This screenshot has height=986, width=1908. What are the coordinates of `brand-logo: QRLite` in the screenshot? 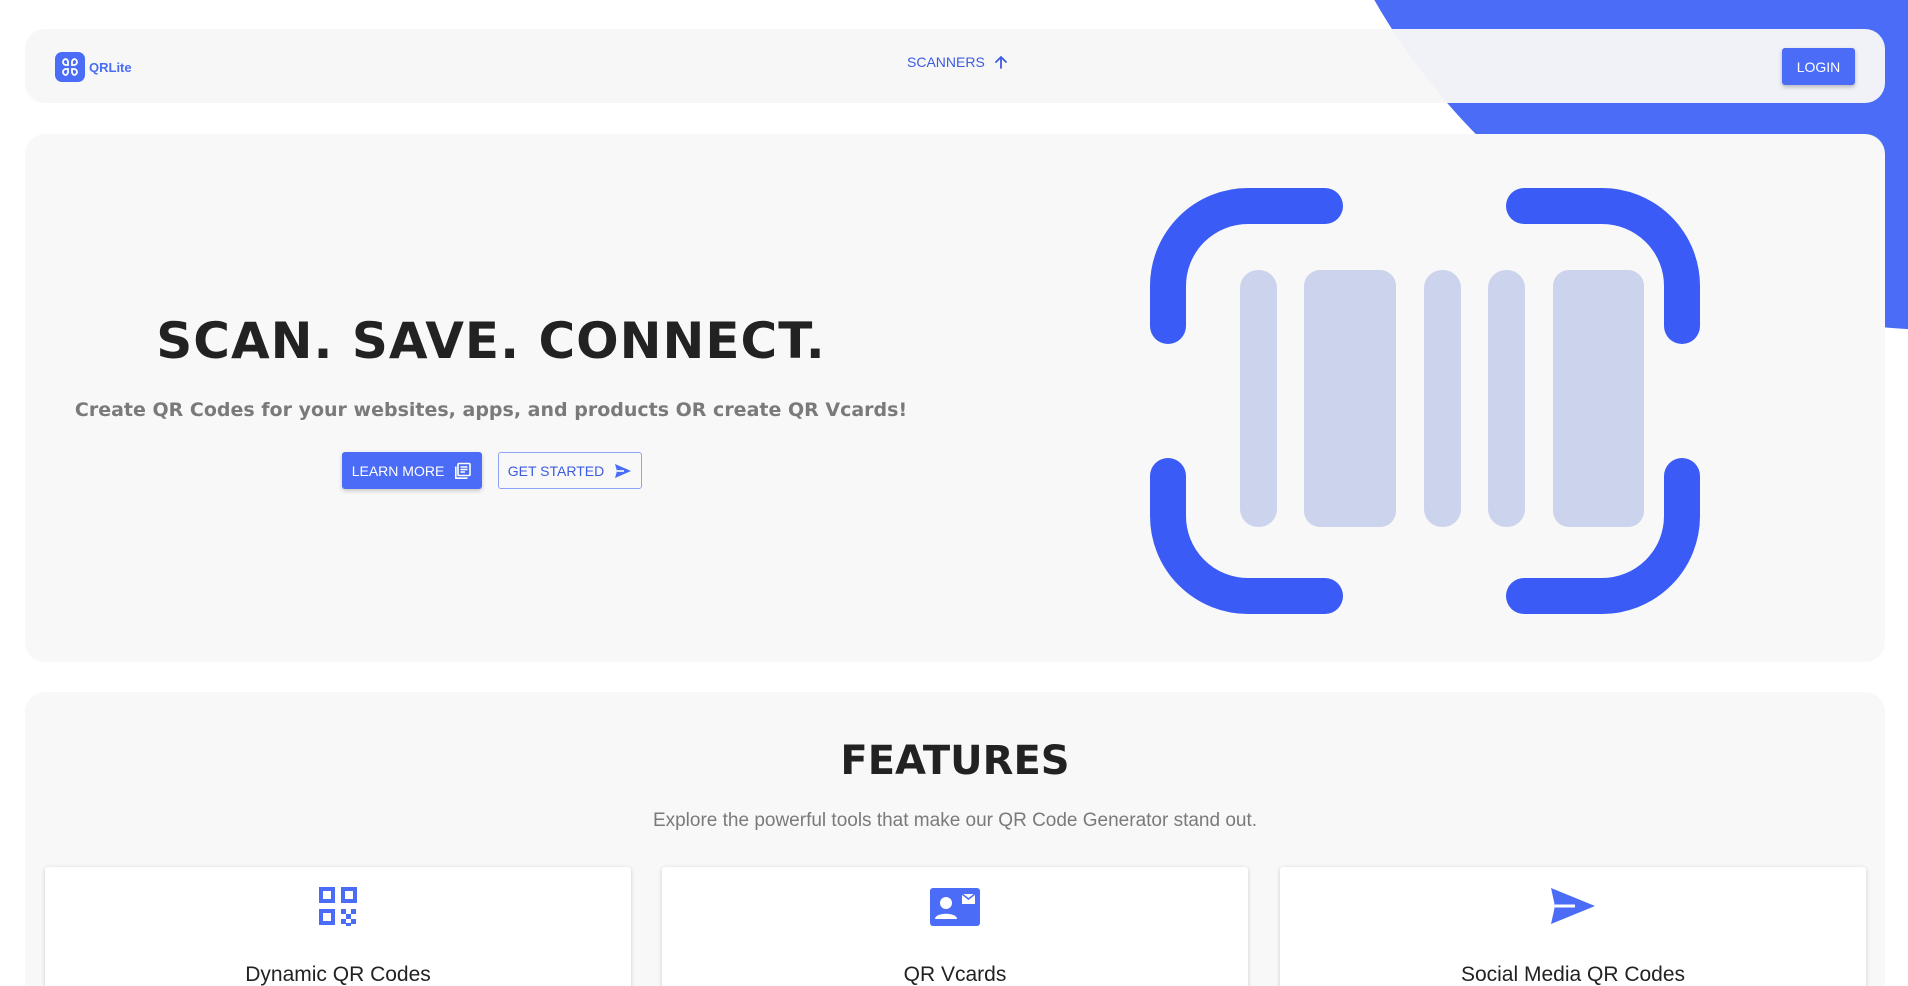 It's located at (93, 67).